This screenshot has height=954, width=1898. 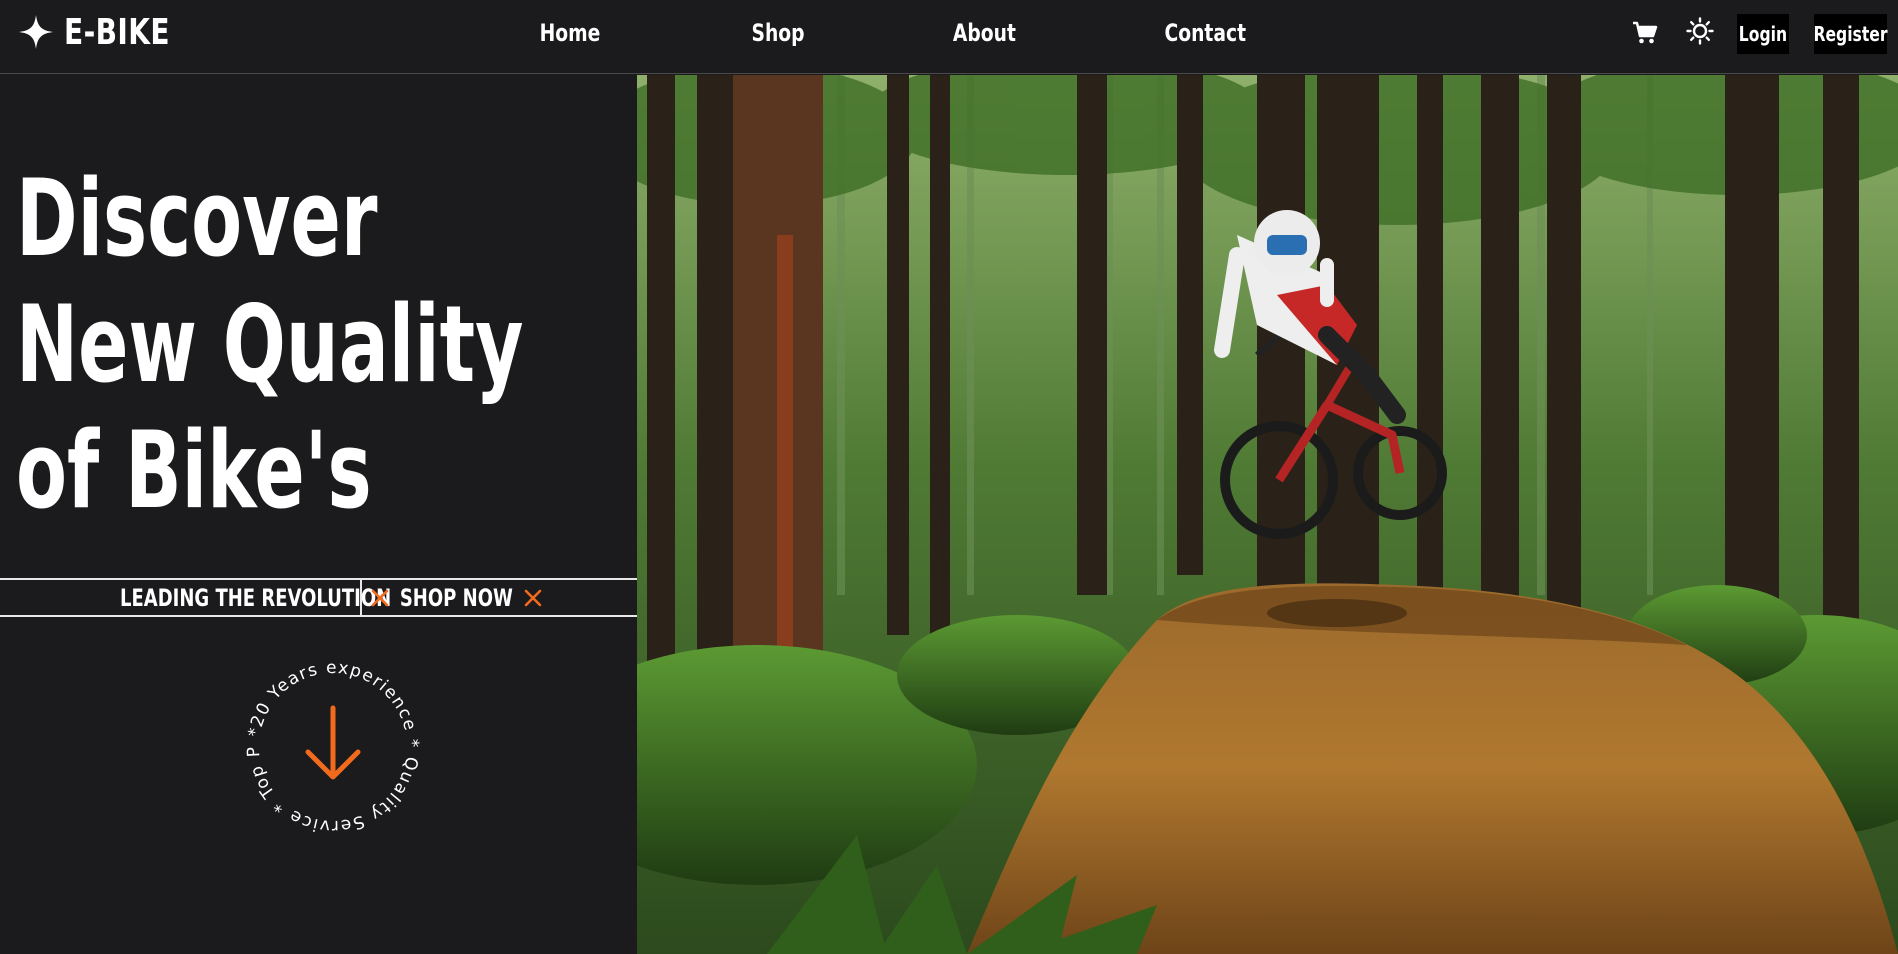 I want to click on nav-home: Home, so click(x=570, y=33).